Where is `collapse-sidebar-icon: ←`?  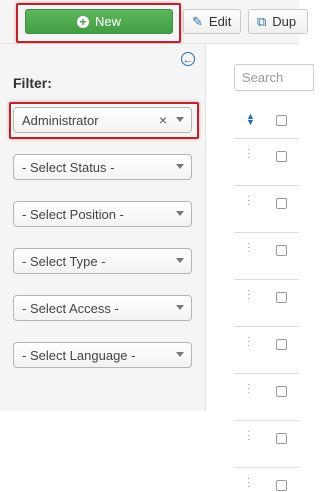
collapse-sidebar-icon: ← is located at coordinates (188, 59).